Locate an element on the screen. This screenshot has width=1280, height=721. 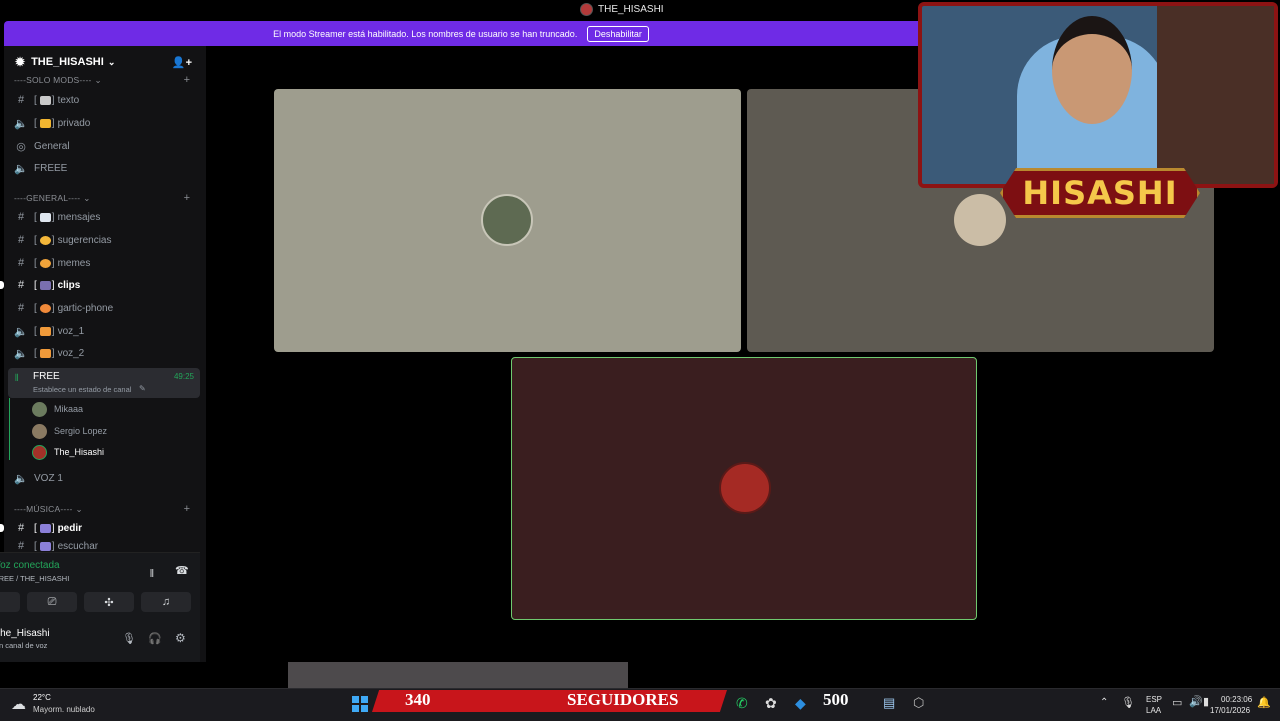
voice-connector-line is located at coordinates (9, 429).